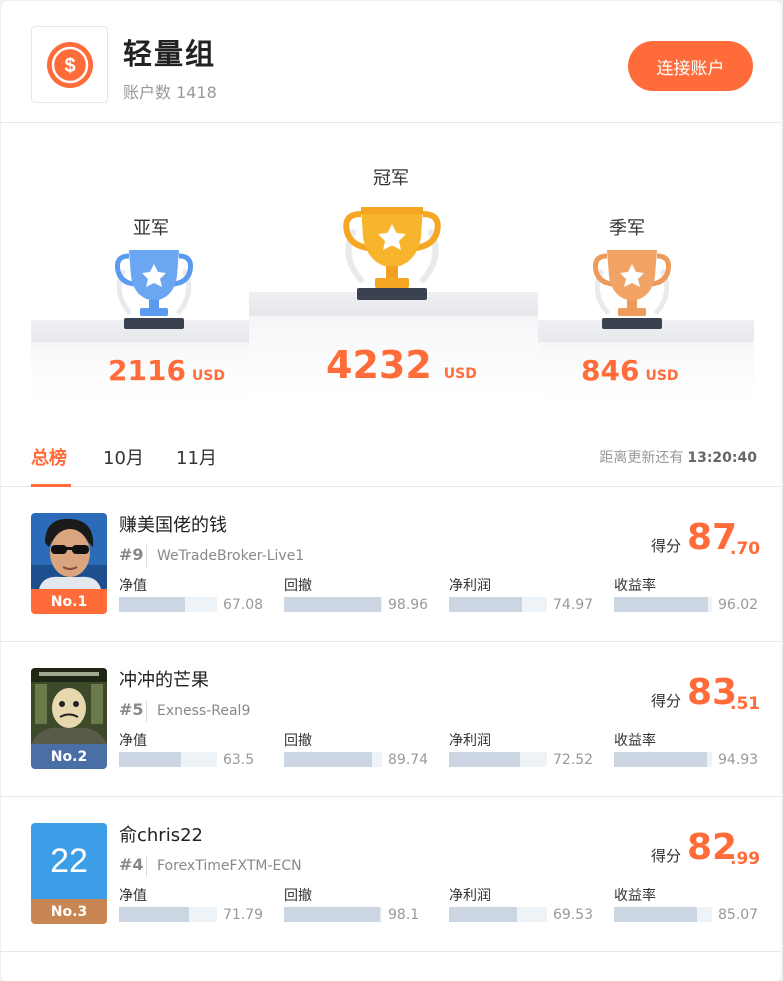  What do you see at coordinates (392, 253) in the screenshot?
I see `gold-trophy-icon` at bounding box center [392, 253].